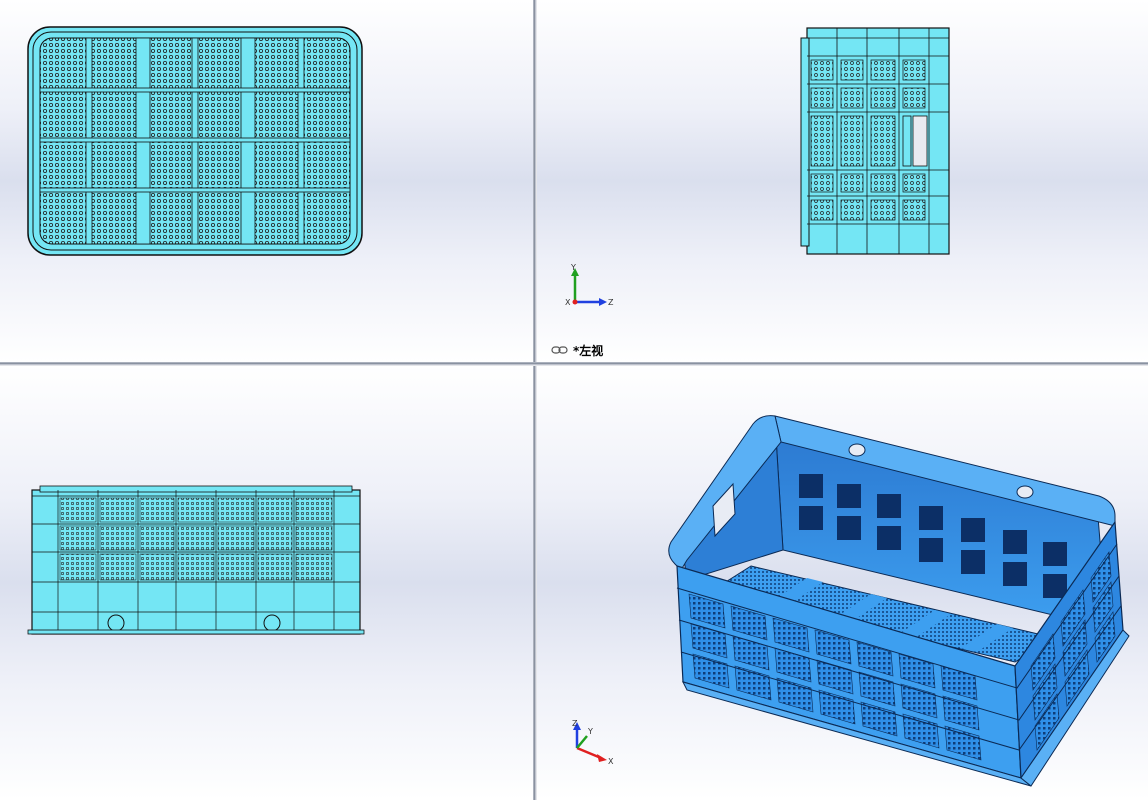 The image size is (1148, 800). I want to click on front-mesh-panels, so click(196, 539).